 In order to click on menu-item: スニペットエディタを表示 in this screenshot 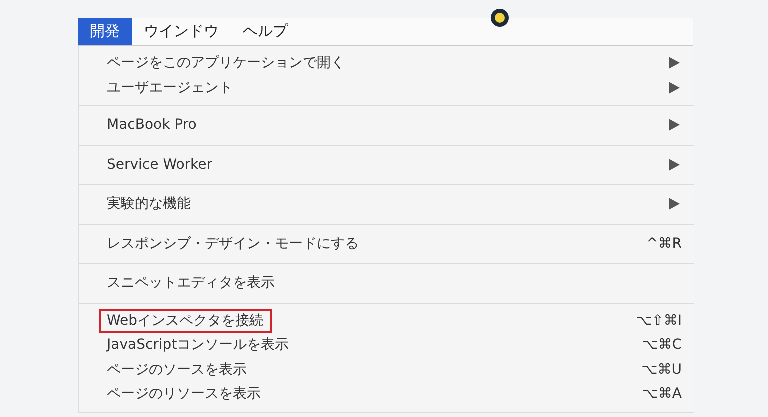, I will do `click(191, 283)`.